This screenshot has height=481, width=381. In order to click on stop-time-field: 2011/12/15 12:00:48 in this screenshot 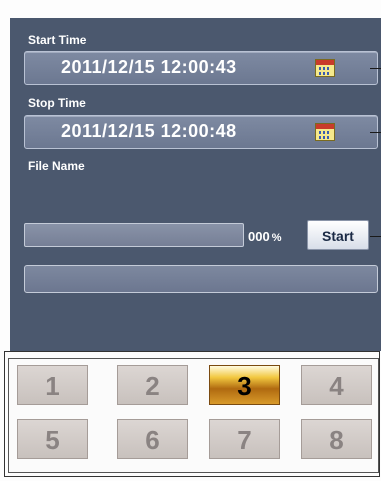, I will do `click(201, 132)`.